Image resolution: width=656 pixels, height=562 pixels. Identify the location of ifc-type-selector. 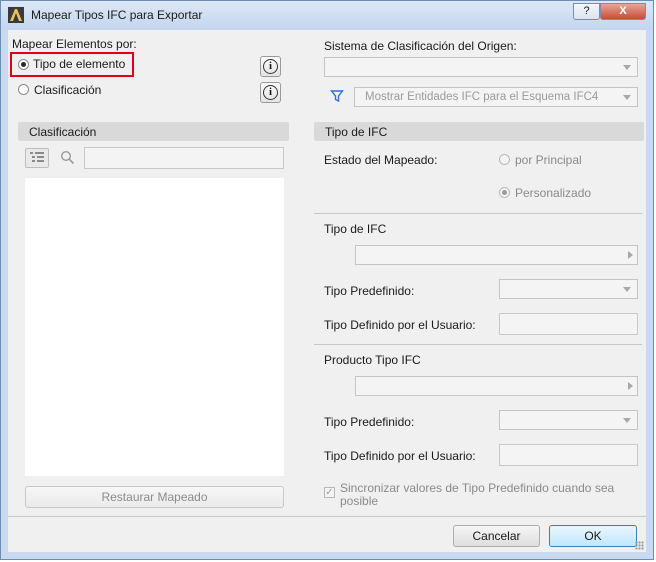
(496, 255).